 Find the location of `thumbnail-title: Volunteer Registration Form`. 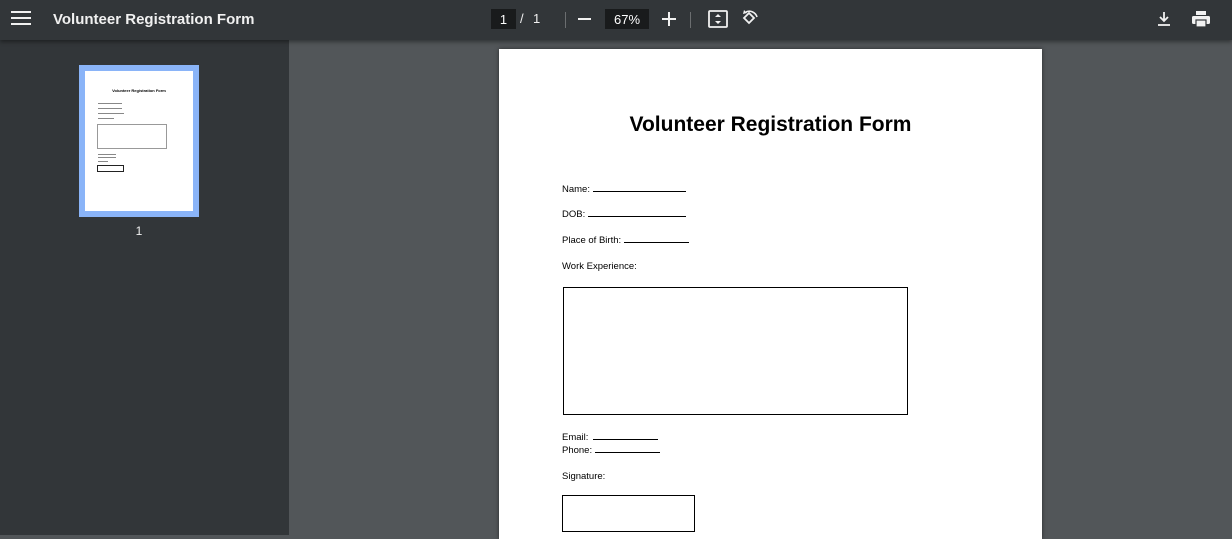

thumbnail-title: Volunteer Registration Form is located at coordinates (139, 90).